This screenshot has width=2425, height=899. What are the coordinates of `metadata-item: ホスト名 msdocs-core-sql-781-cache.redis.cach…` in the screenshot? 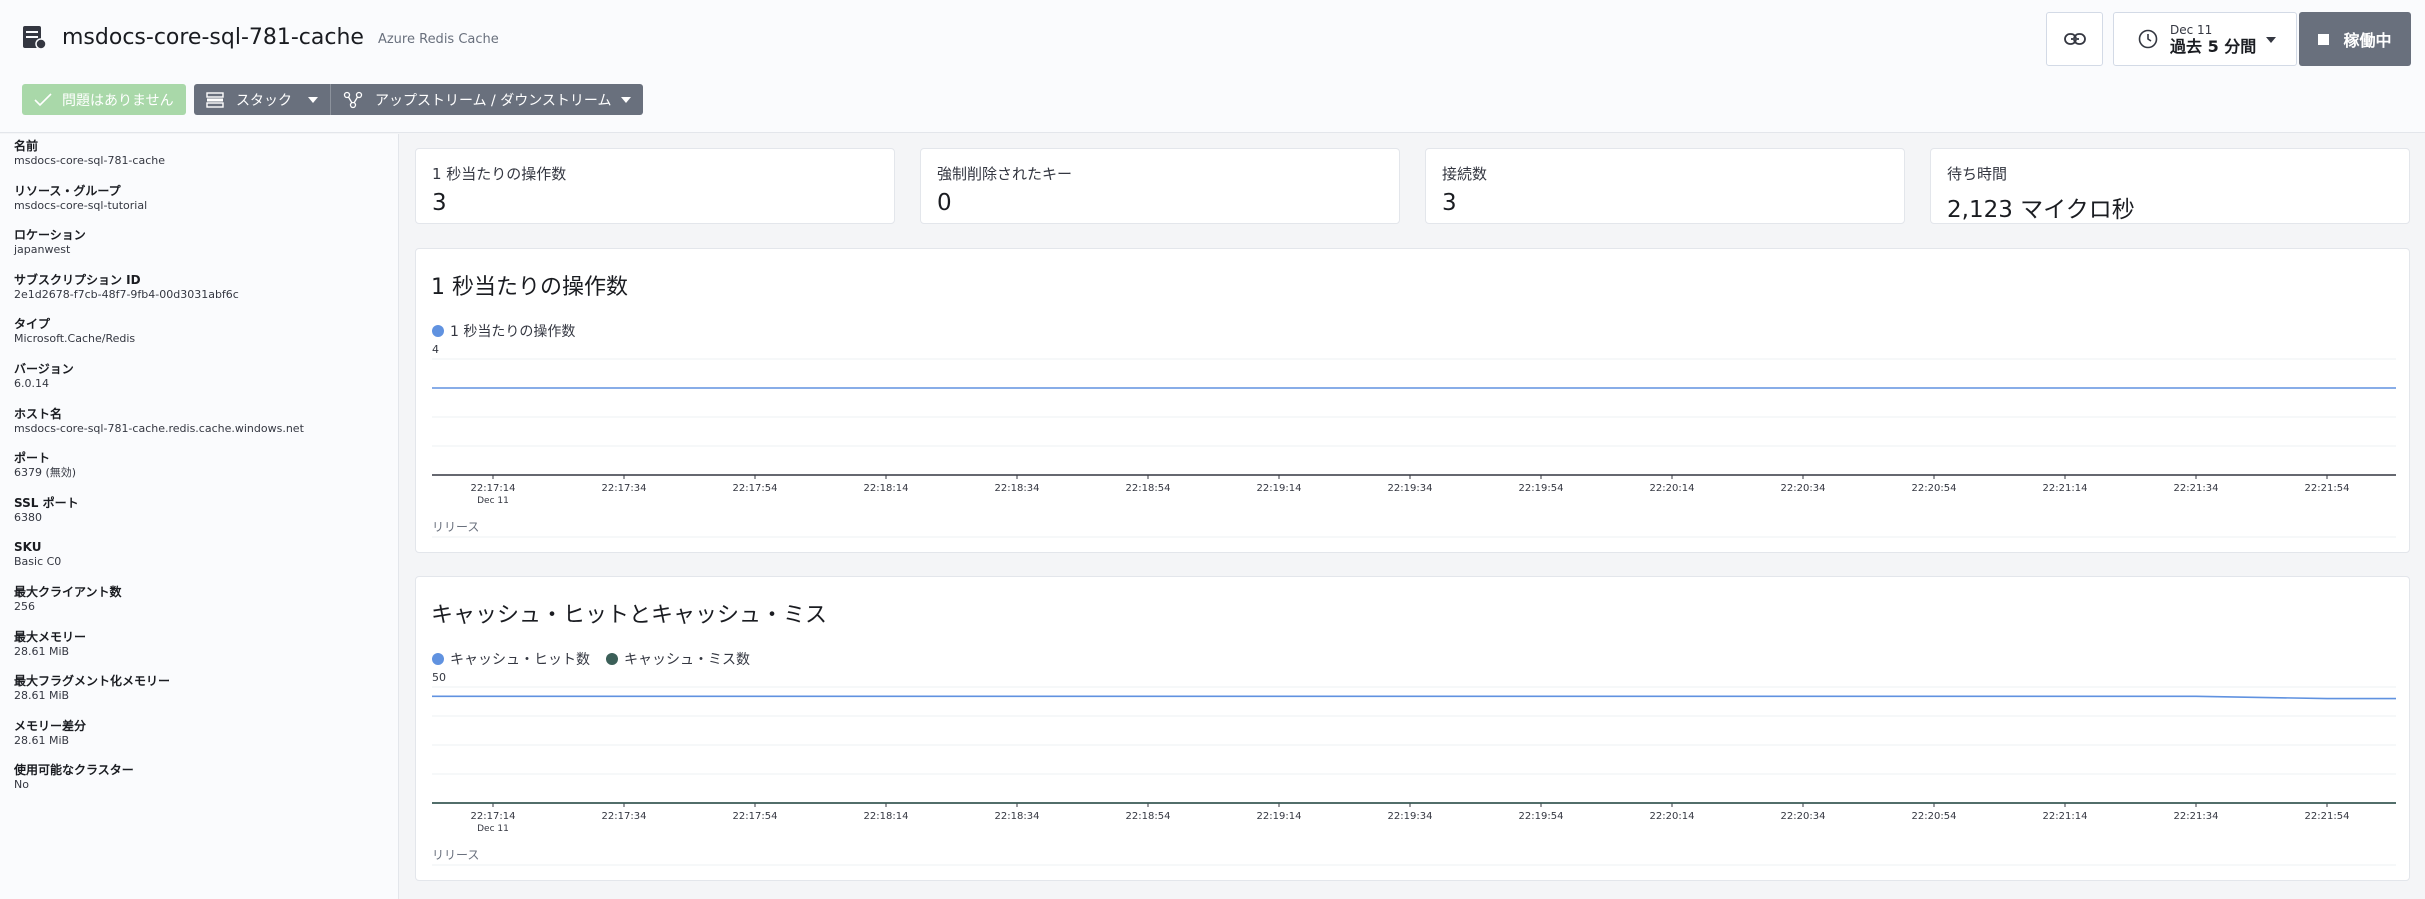 It's located at (159, 421).